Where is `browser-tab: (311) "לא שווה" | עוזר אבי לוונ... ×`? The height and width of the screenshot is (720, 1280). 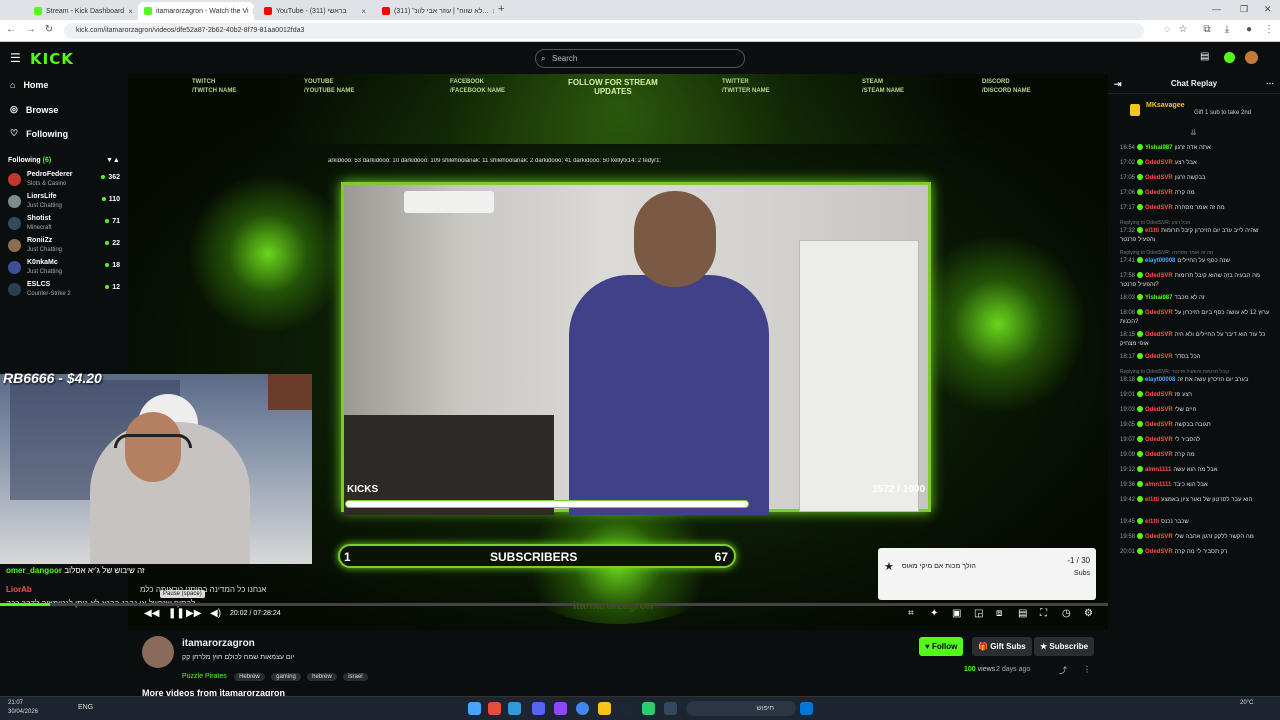 browser-tab: (311) "לא שווה" | עוזר אבי לוונ... × is located at coordinates (435, 11).